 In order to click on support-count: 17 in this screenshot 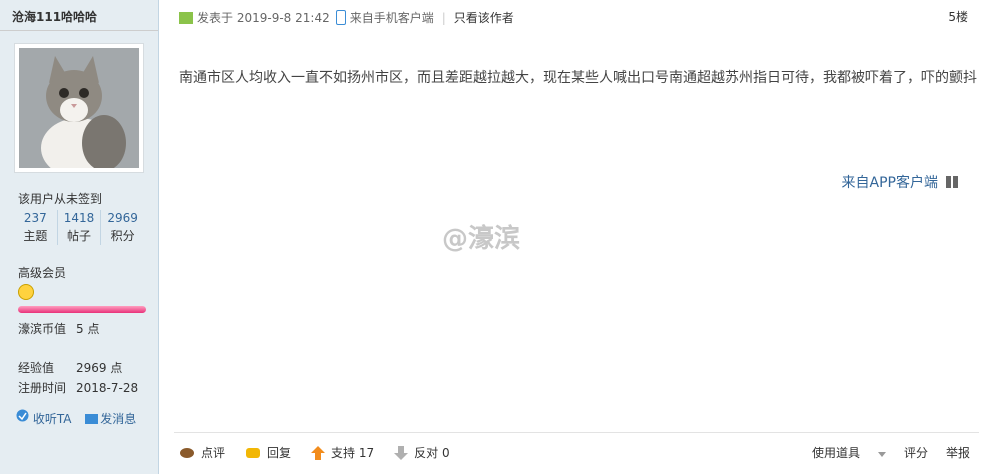, I will do `click(366, 452)`.